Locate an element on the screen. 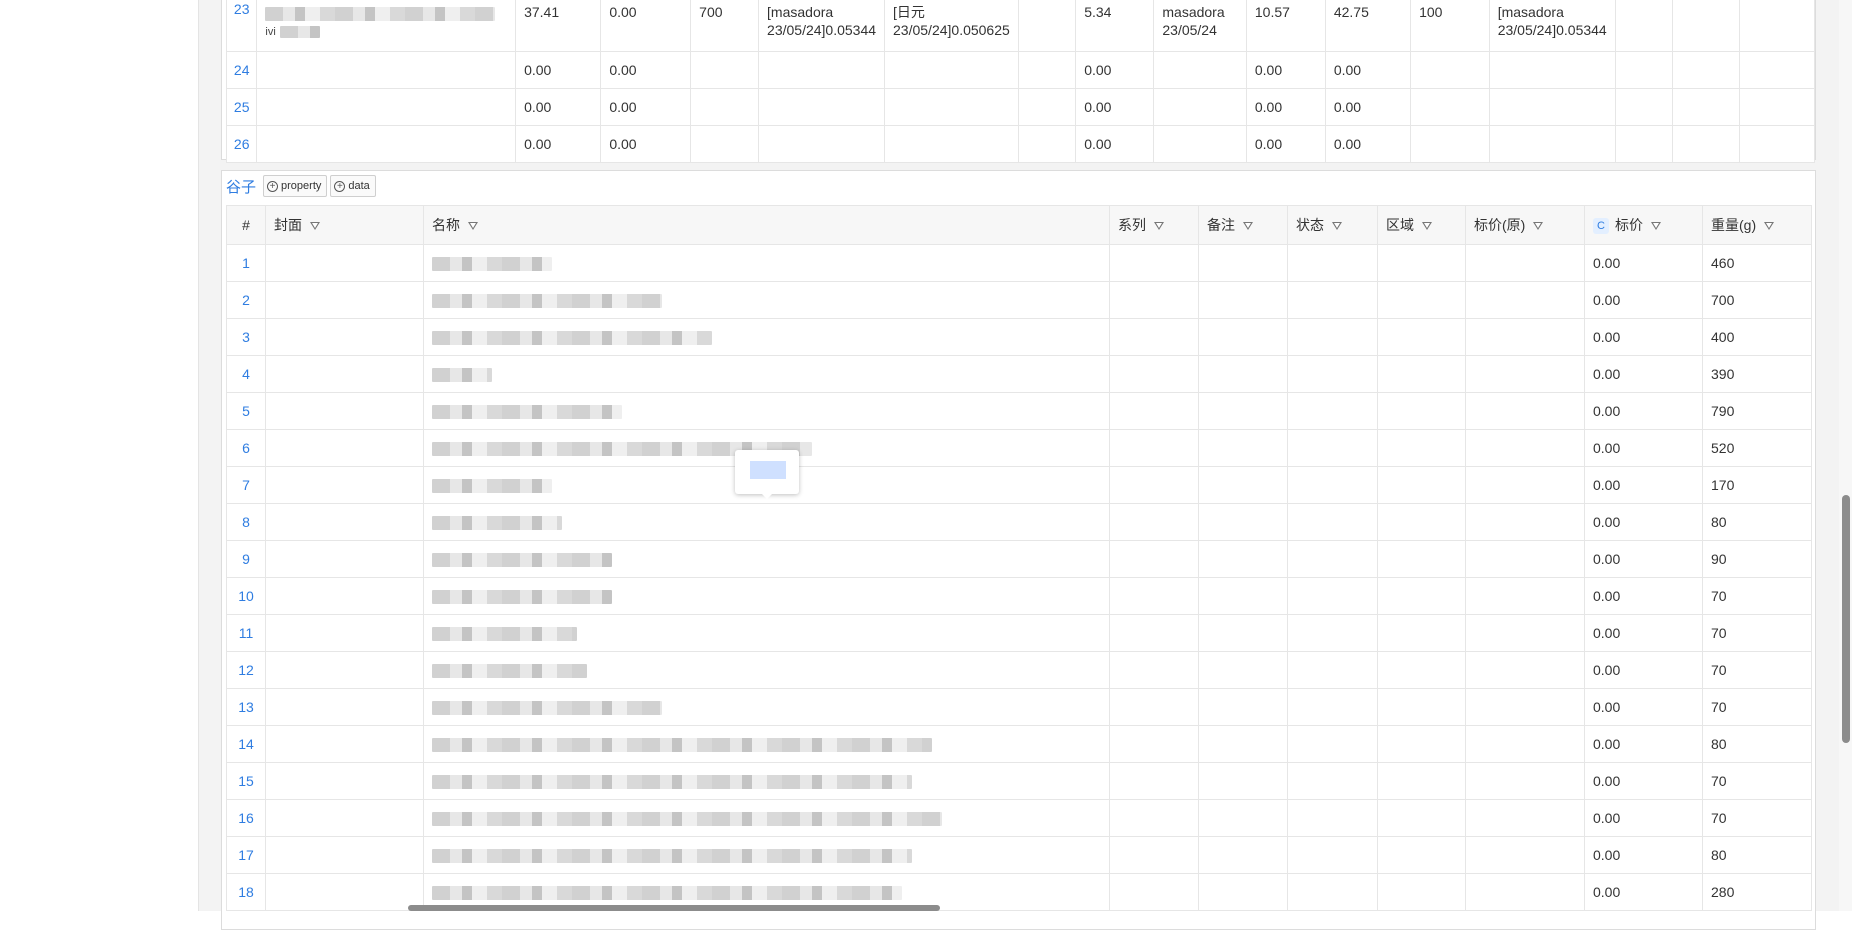  cell: 100 is located at coordinates (1450, 26).